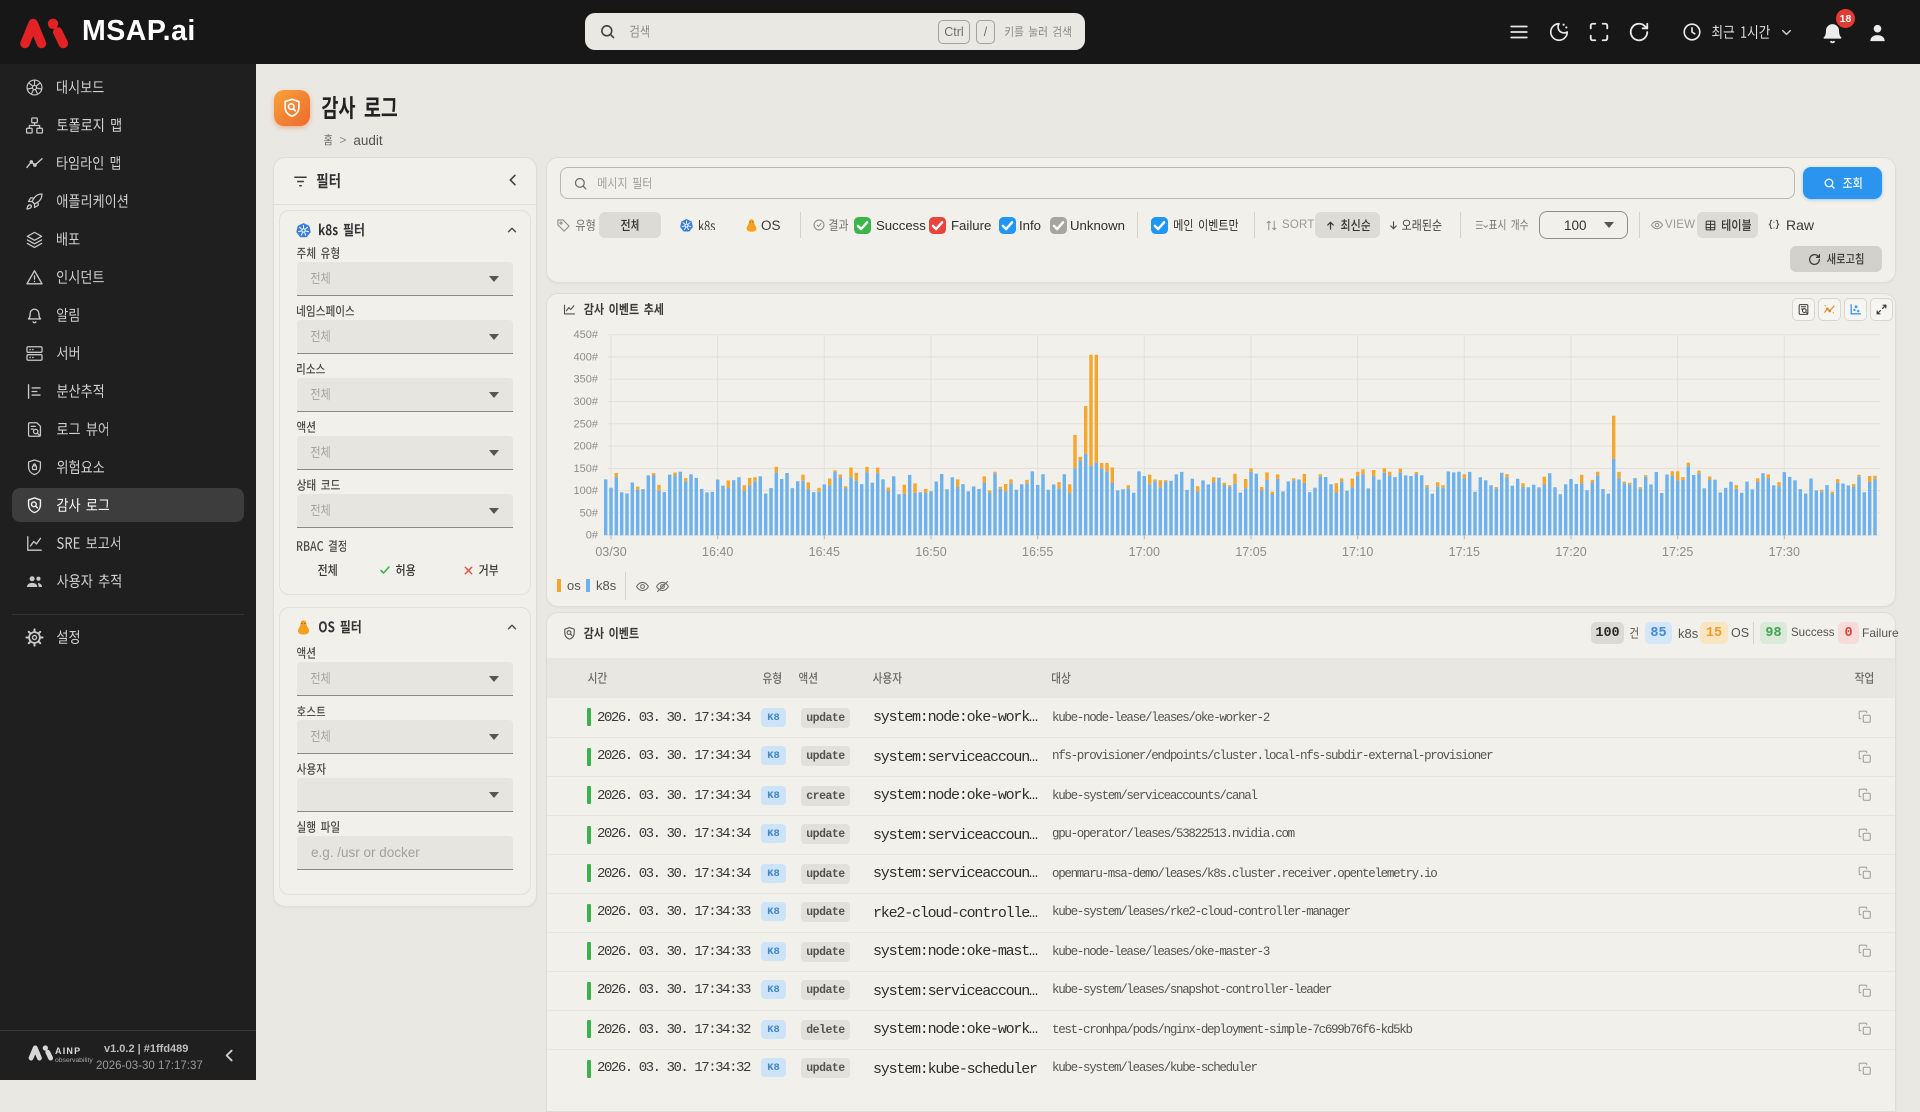 The image size is (1920, 1112). Describe the element at coordinates (717, 552) in the screenshot. I see `svg-text: 16:40` at that location.